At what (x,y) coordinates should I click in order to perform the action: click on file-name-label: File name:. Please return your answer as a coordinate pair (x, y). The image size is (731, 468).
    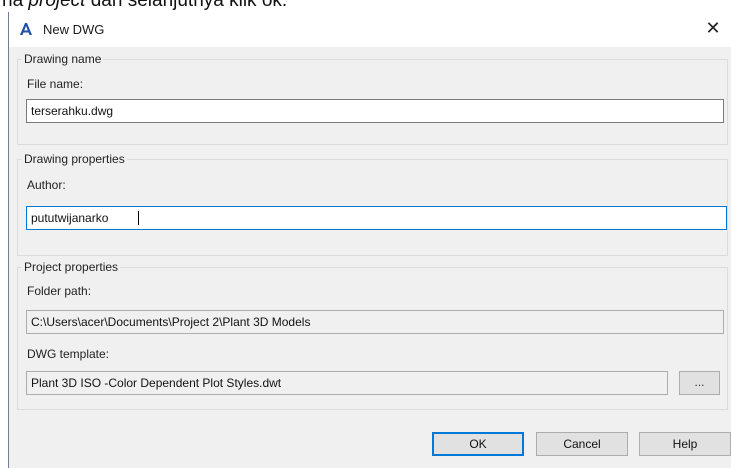
    Looking at the image, I should click on (55, 84).